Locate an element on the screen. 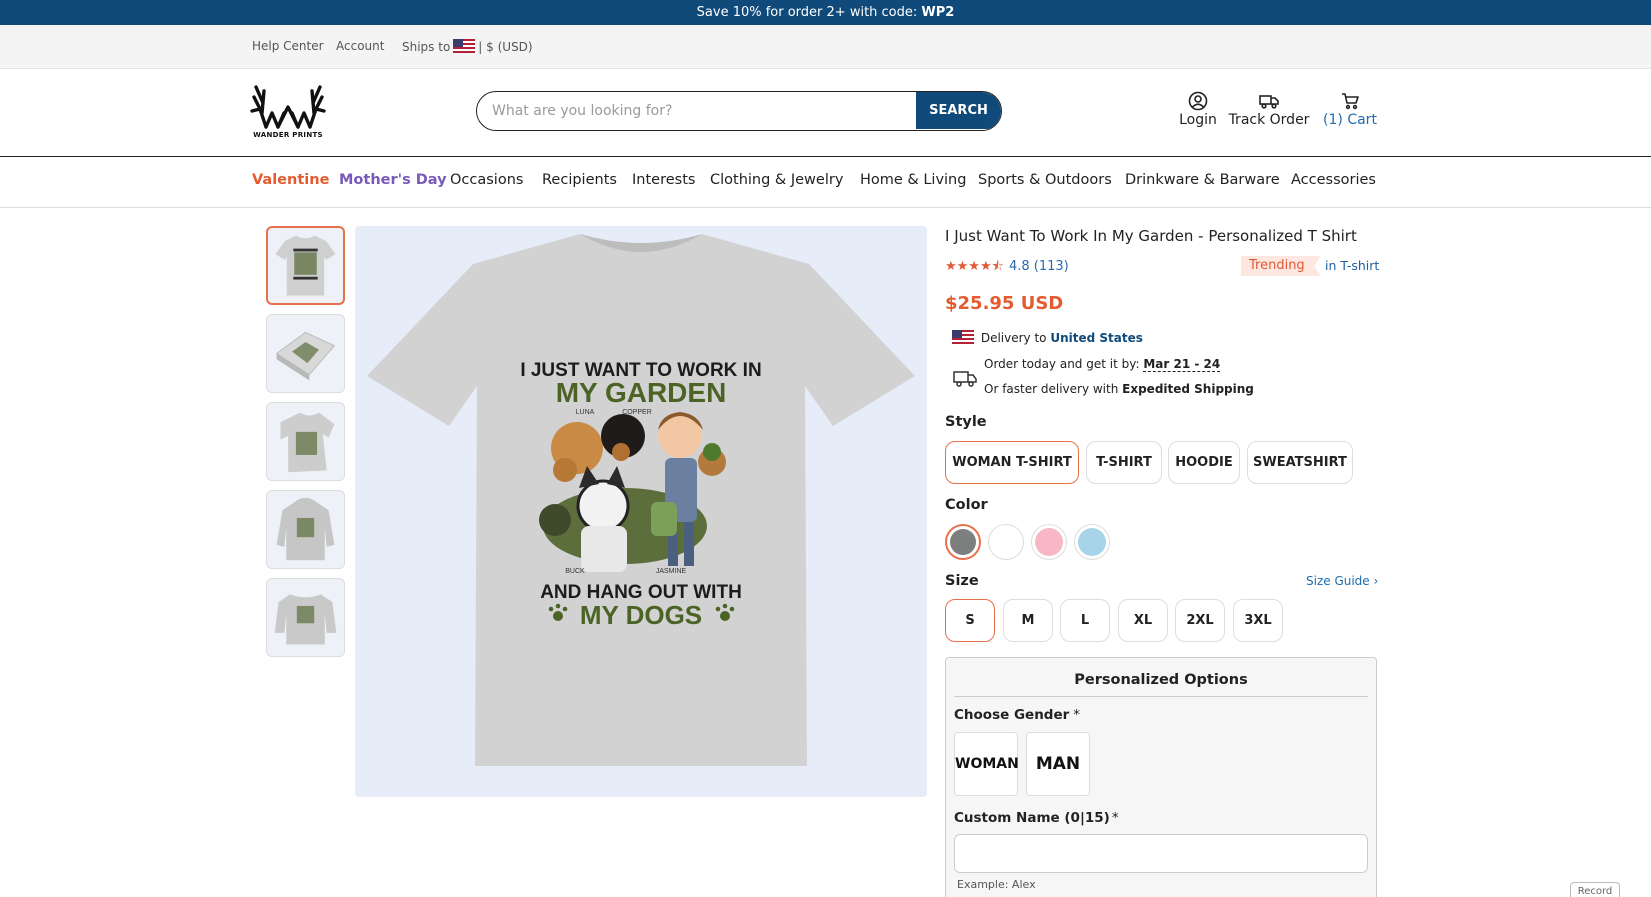 Image resolution: width=1651 pixels, height=897 pixels. expedited-shipping-link: Expedited Shipping is located at coordinates (1188, 389).